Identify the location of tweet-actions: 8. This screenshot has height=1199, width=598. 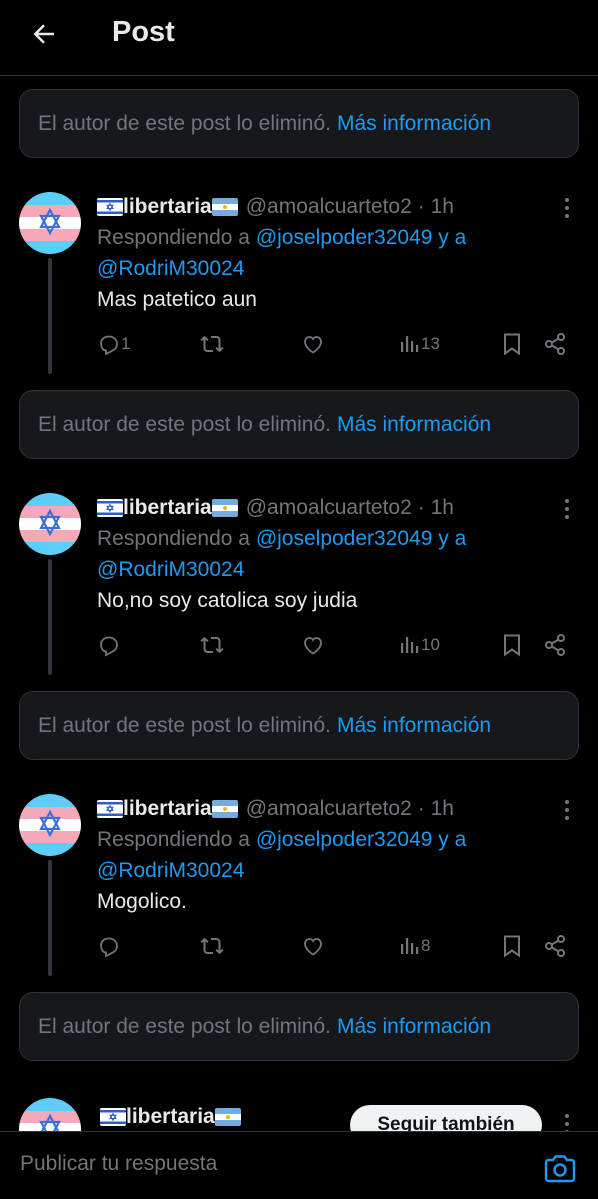
(337, 946).